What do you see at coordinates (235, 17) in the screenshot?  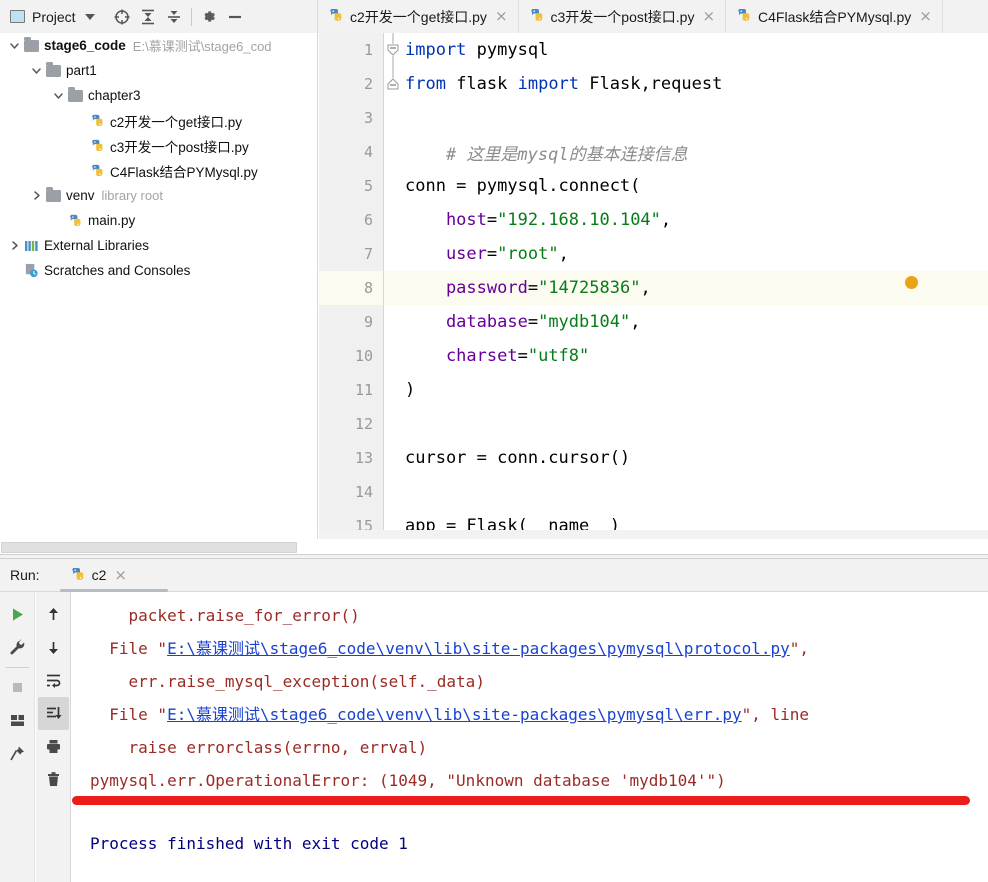 I see `minimize-icon` at bounding box center [235, 17].